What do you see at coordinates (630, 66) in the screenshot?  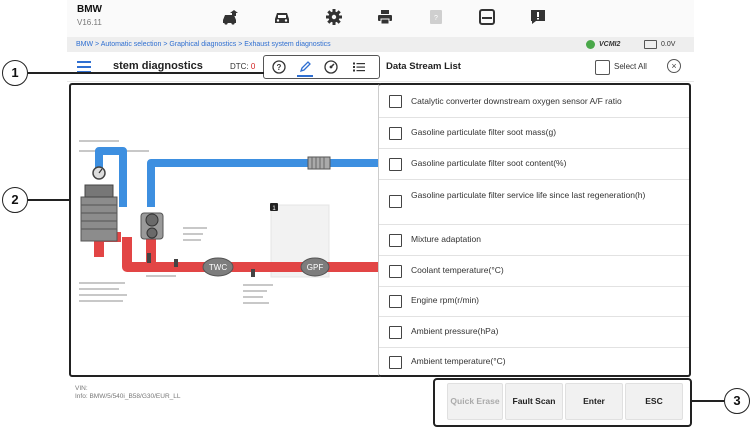 I see `select-all-label: Select All` at bounding box center [630, 66].